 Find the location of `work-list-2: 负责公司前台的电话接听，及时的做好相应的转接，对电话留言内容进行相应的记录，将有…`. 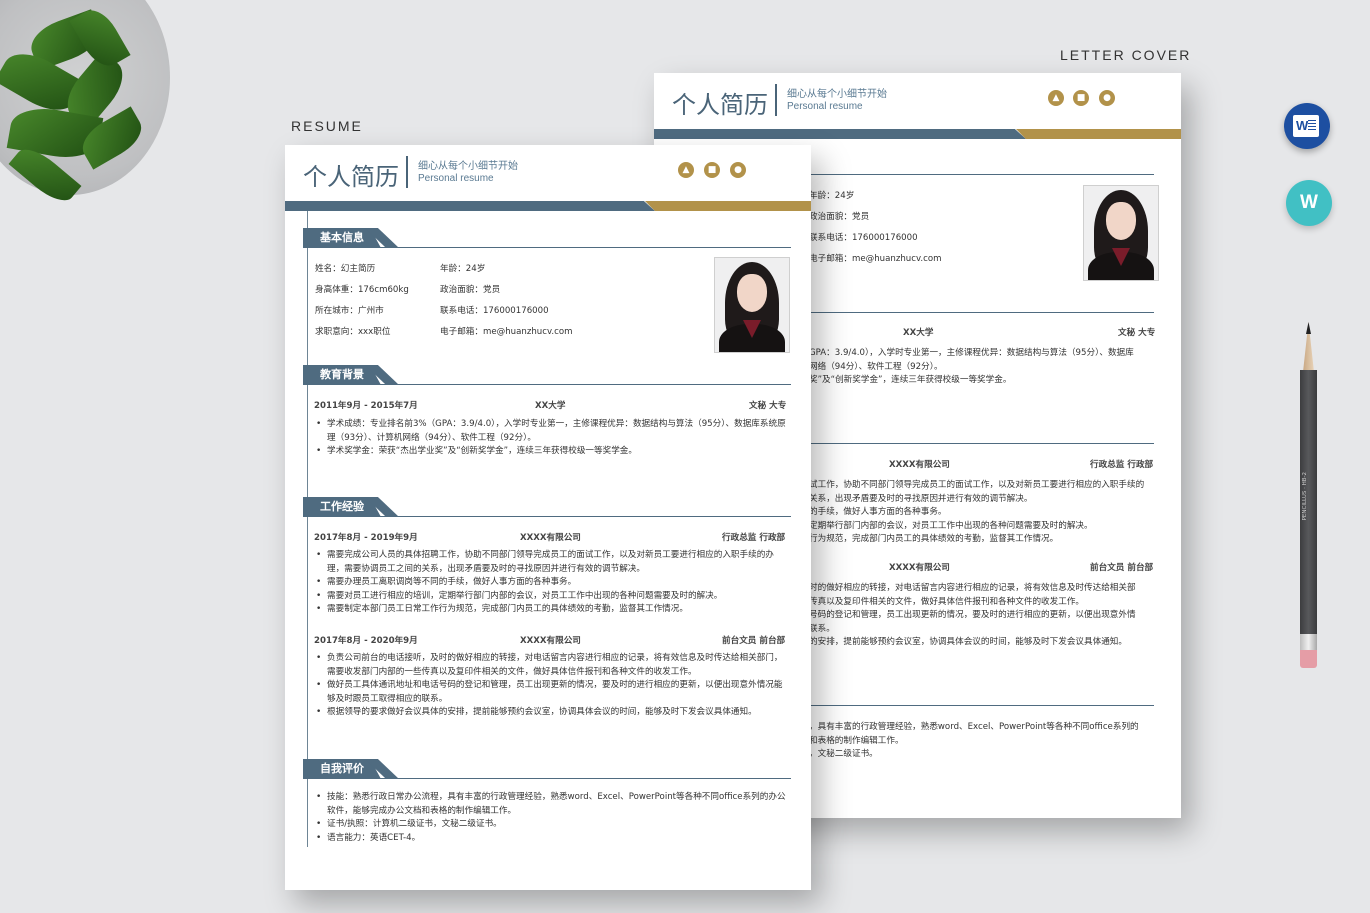

work-list-2: 负责公司前台的电话接听，及时的做好相应的转接，对电话留言内容进行相应的记录，将有… is located at coordinates (552, 686).